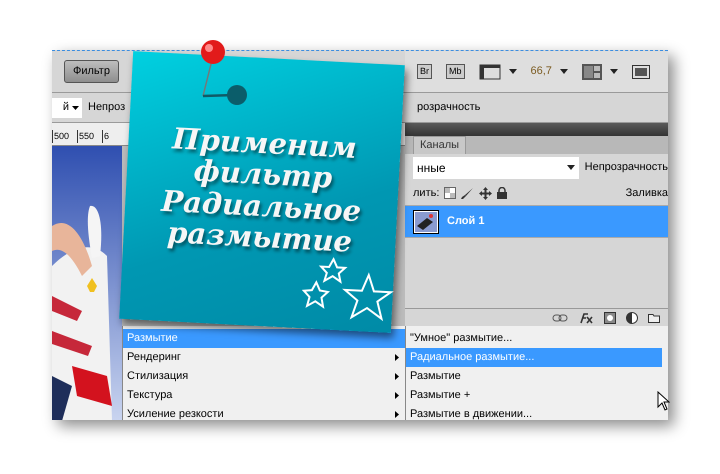 This screenshot has height=474, width=720. Describe the element at coordinates (626, 168) in the screenshot. I see `opacity-label: Непрозрачность` at that location.